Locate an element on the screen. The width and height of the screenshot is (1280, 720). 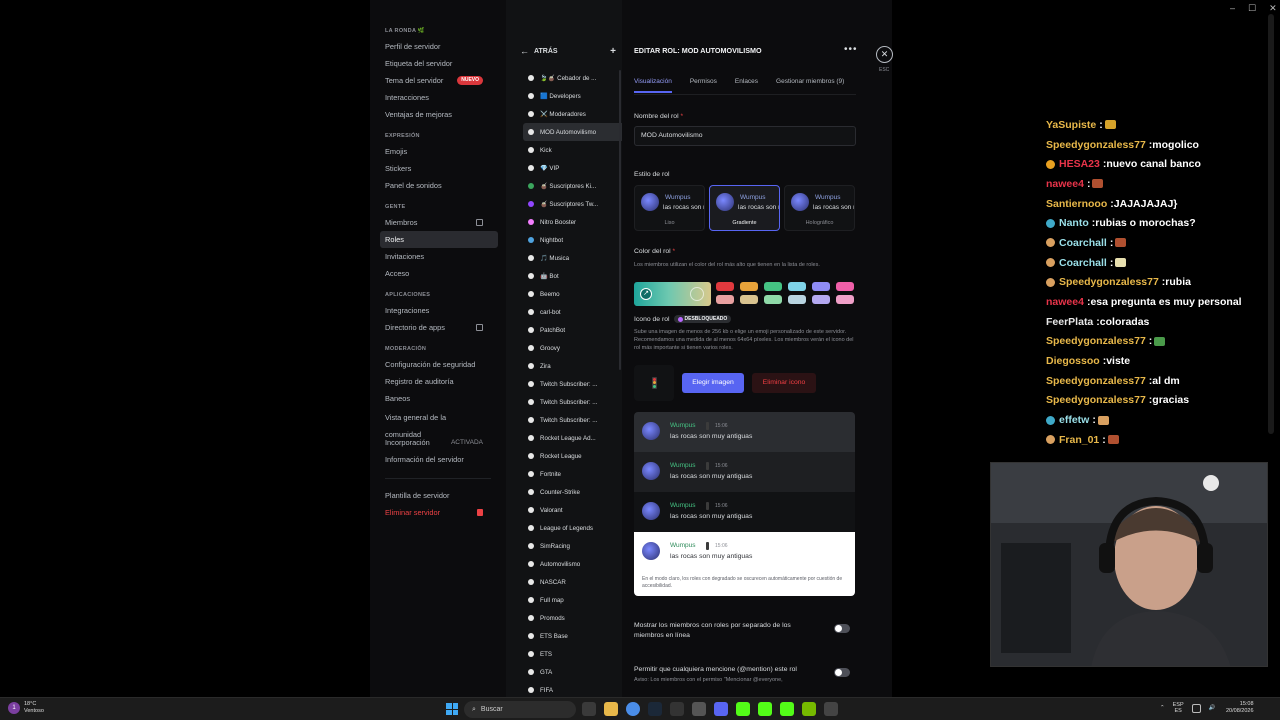
choose-image-button: Elegir imagen is located at coordinates (713, 383).